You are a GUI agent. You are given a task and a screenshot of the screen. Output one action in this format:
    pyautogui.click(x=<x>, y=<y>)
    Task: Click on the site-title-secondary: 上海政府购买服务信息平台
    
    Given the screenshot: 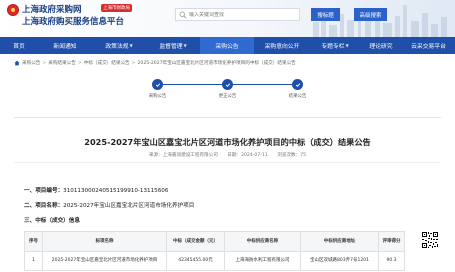 What is the action you would take?
    pyautogui.click(x=73, y=22)
    